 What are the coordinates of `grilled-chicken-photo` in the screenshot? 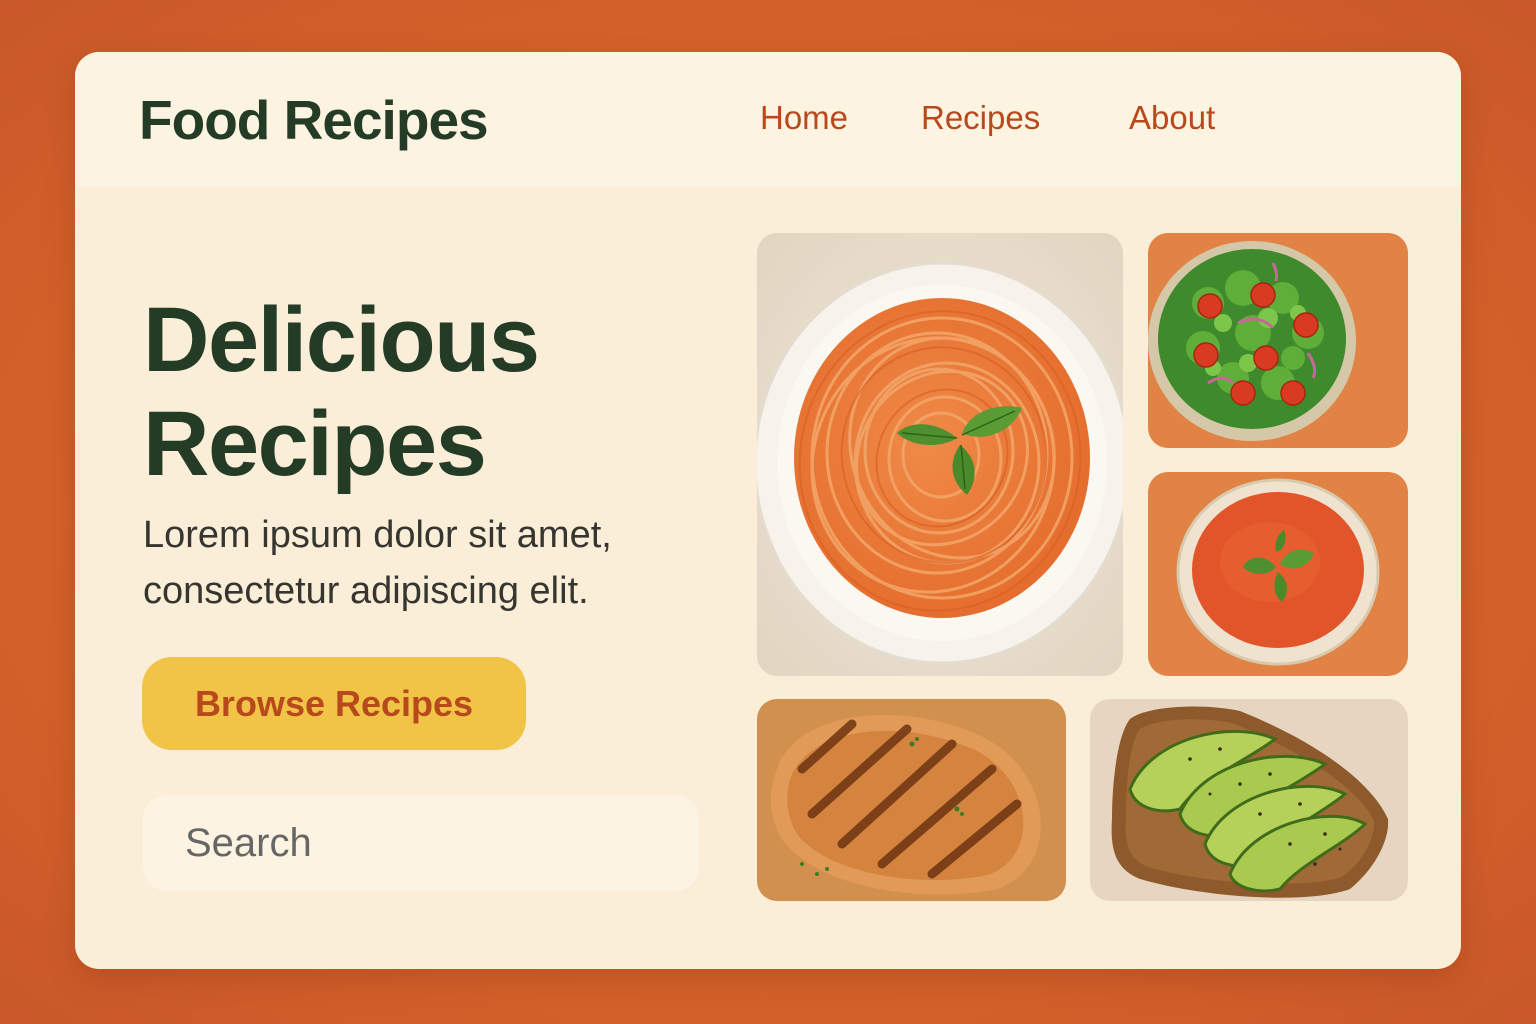 It's located at (911, 800).